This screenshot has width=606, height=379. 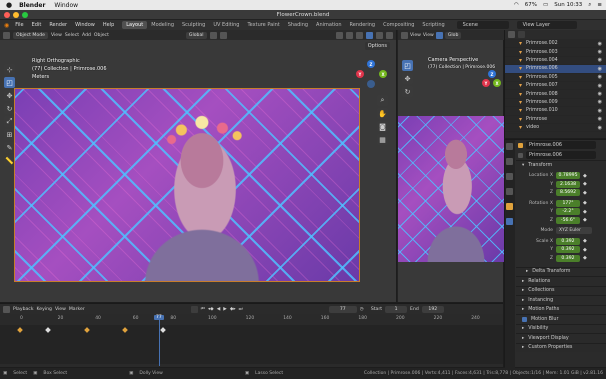 I want to click on tab-uv-editing: UV Editing, so click(x=226, y=25).